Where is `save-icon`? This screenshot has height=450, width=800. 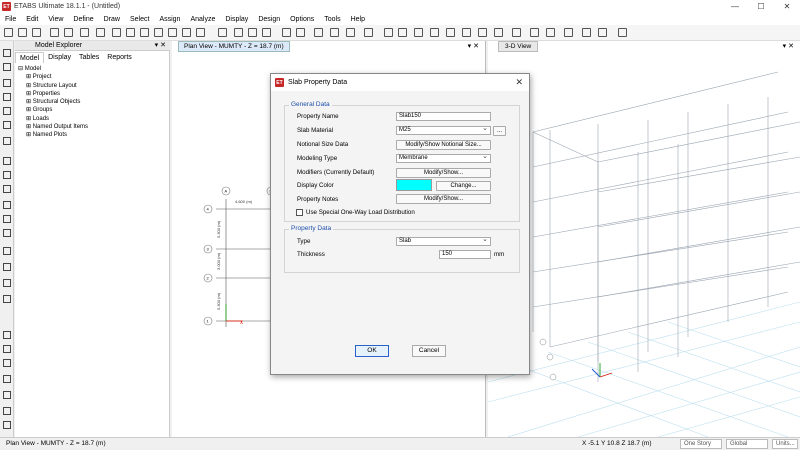 save-icon is located at coordinates (36, 32).